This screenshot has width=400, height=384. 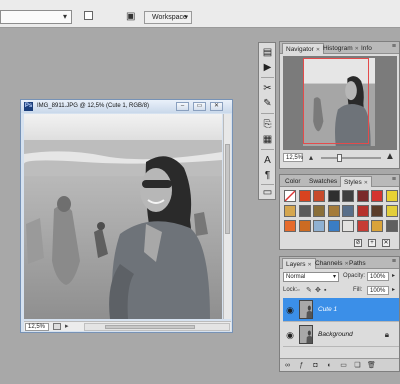 I want to click on layer-comps-icon: ▦, so click(x=267, y=139).